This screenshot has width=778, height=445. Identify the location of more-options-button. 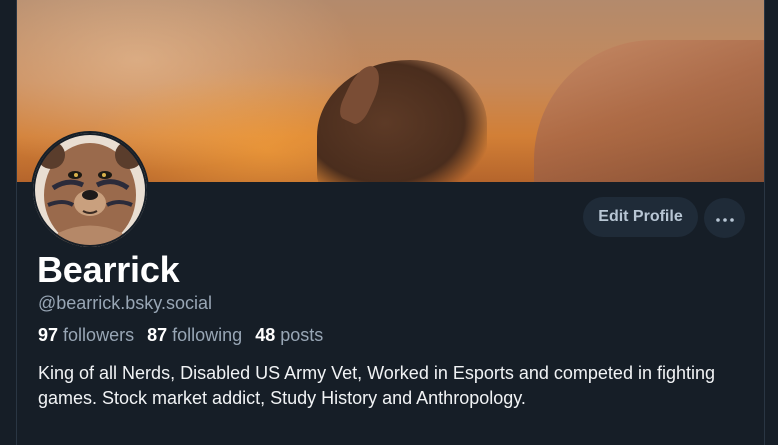
(724, 218).